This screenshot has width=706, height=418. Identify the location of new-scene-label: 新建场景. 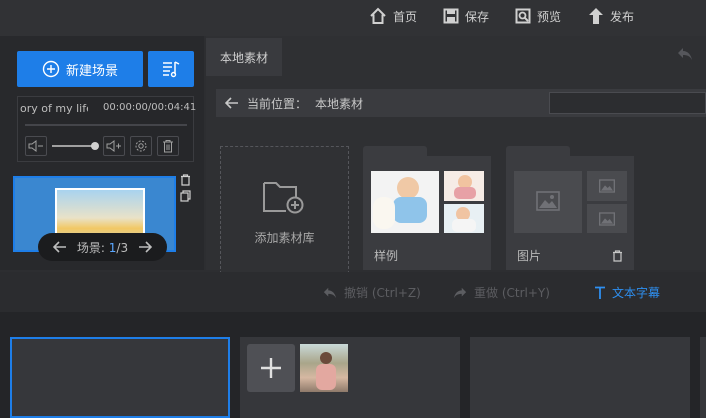
(91, 71).